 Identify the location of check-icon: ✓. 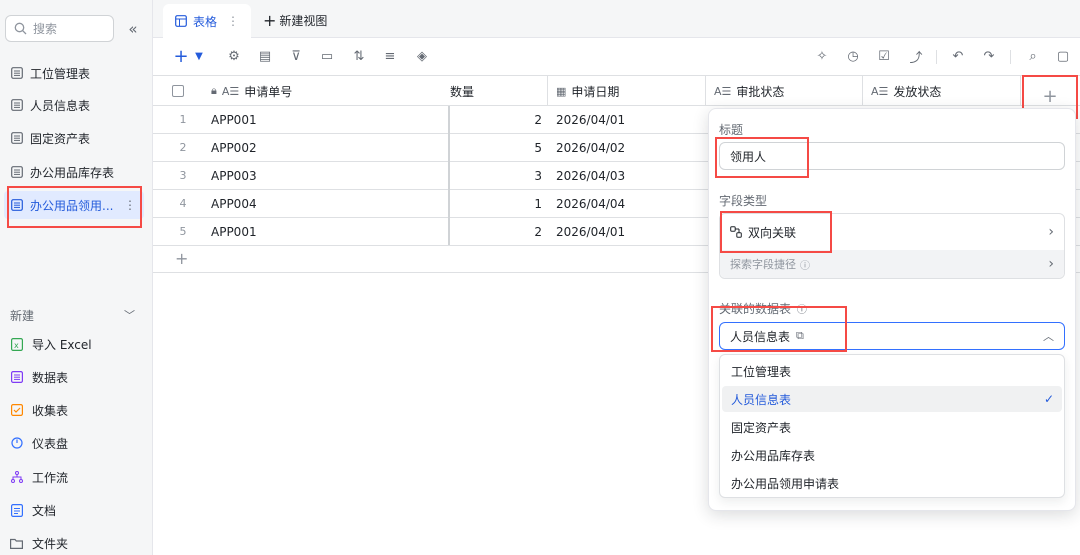
(1048, 399).